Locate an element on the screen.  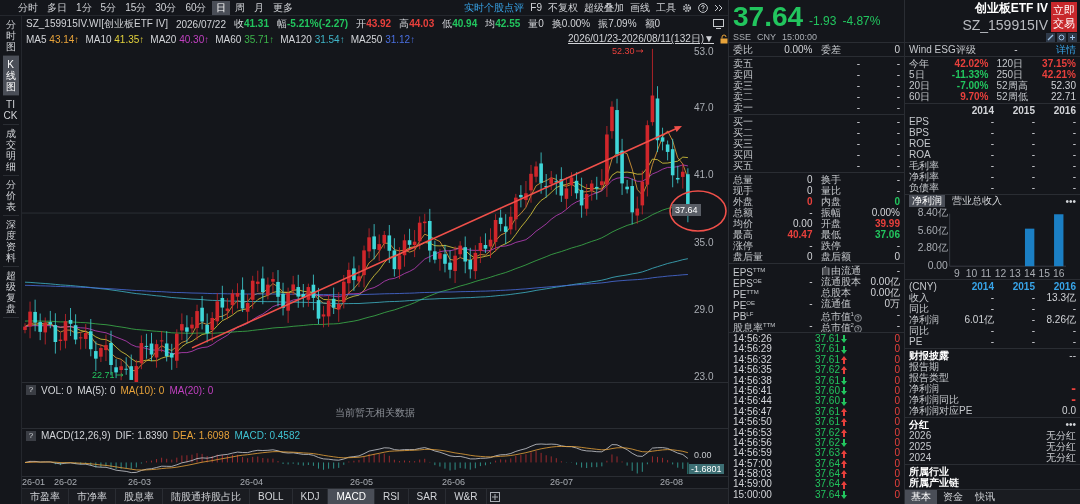
indicator-tab: 陆股通持股占比 is located at coordinates (206, 496).